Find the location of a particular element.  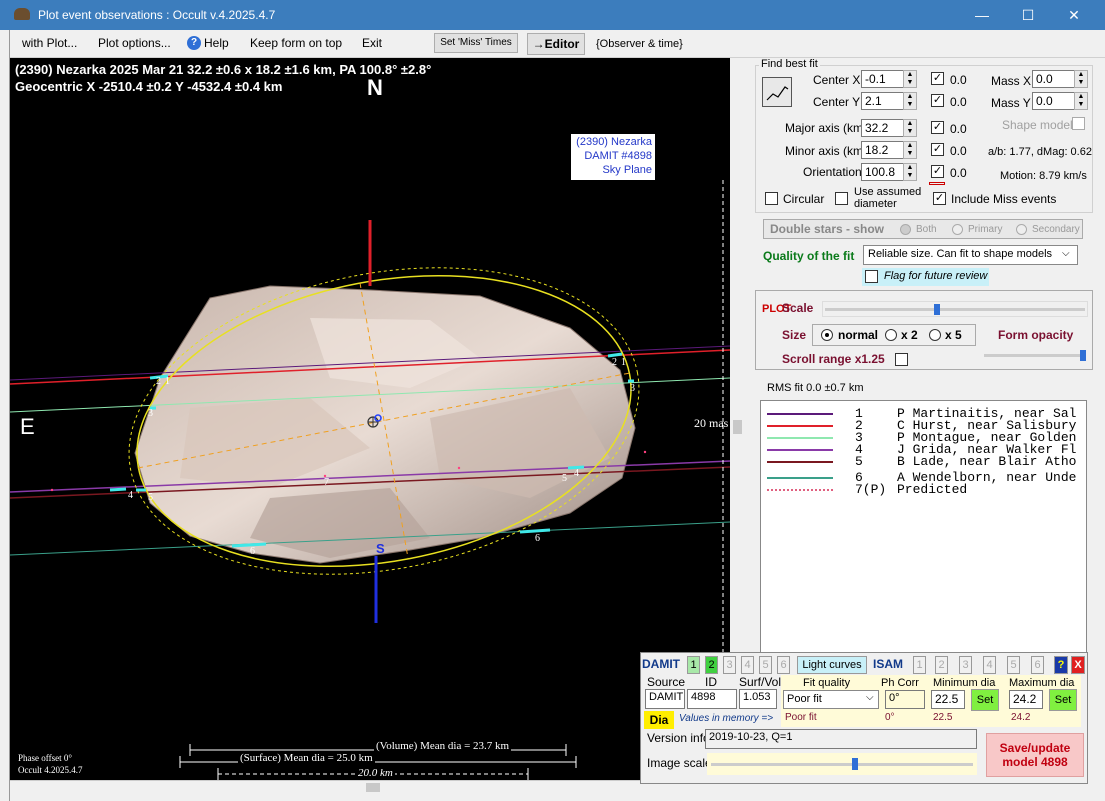

mass-x-input: 0.0 is located at coordinates (1053, 79).